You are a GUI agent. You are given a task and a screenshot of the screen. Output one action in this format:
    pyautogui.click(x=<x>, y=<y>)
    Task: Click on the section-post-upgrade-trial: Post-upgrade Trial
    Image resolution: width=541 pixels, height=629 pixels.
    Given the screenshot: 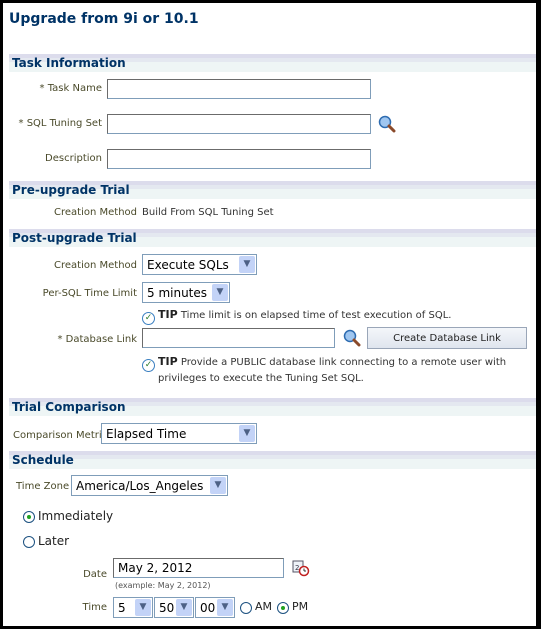 What is the action you would take?
    pyautogui.click(x=272, y=238)
    